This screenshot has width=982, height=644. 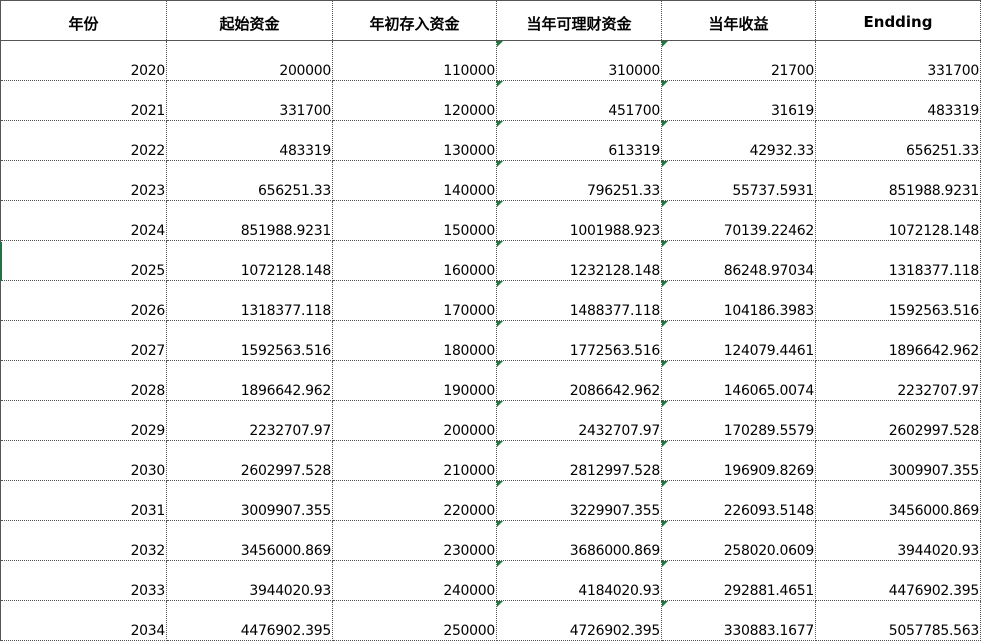 What do you see at coordinates (249, 380) in the screenshot?
I see `start-capital-cell: 1896642.962` at bounding box center [249, 380].